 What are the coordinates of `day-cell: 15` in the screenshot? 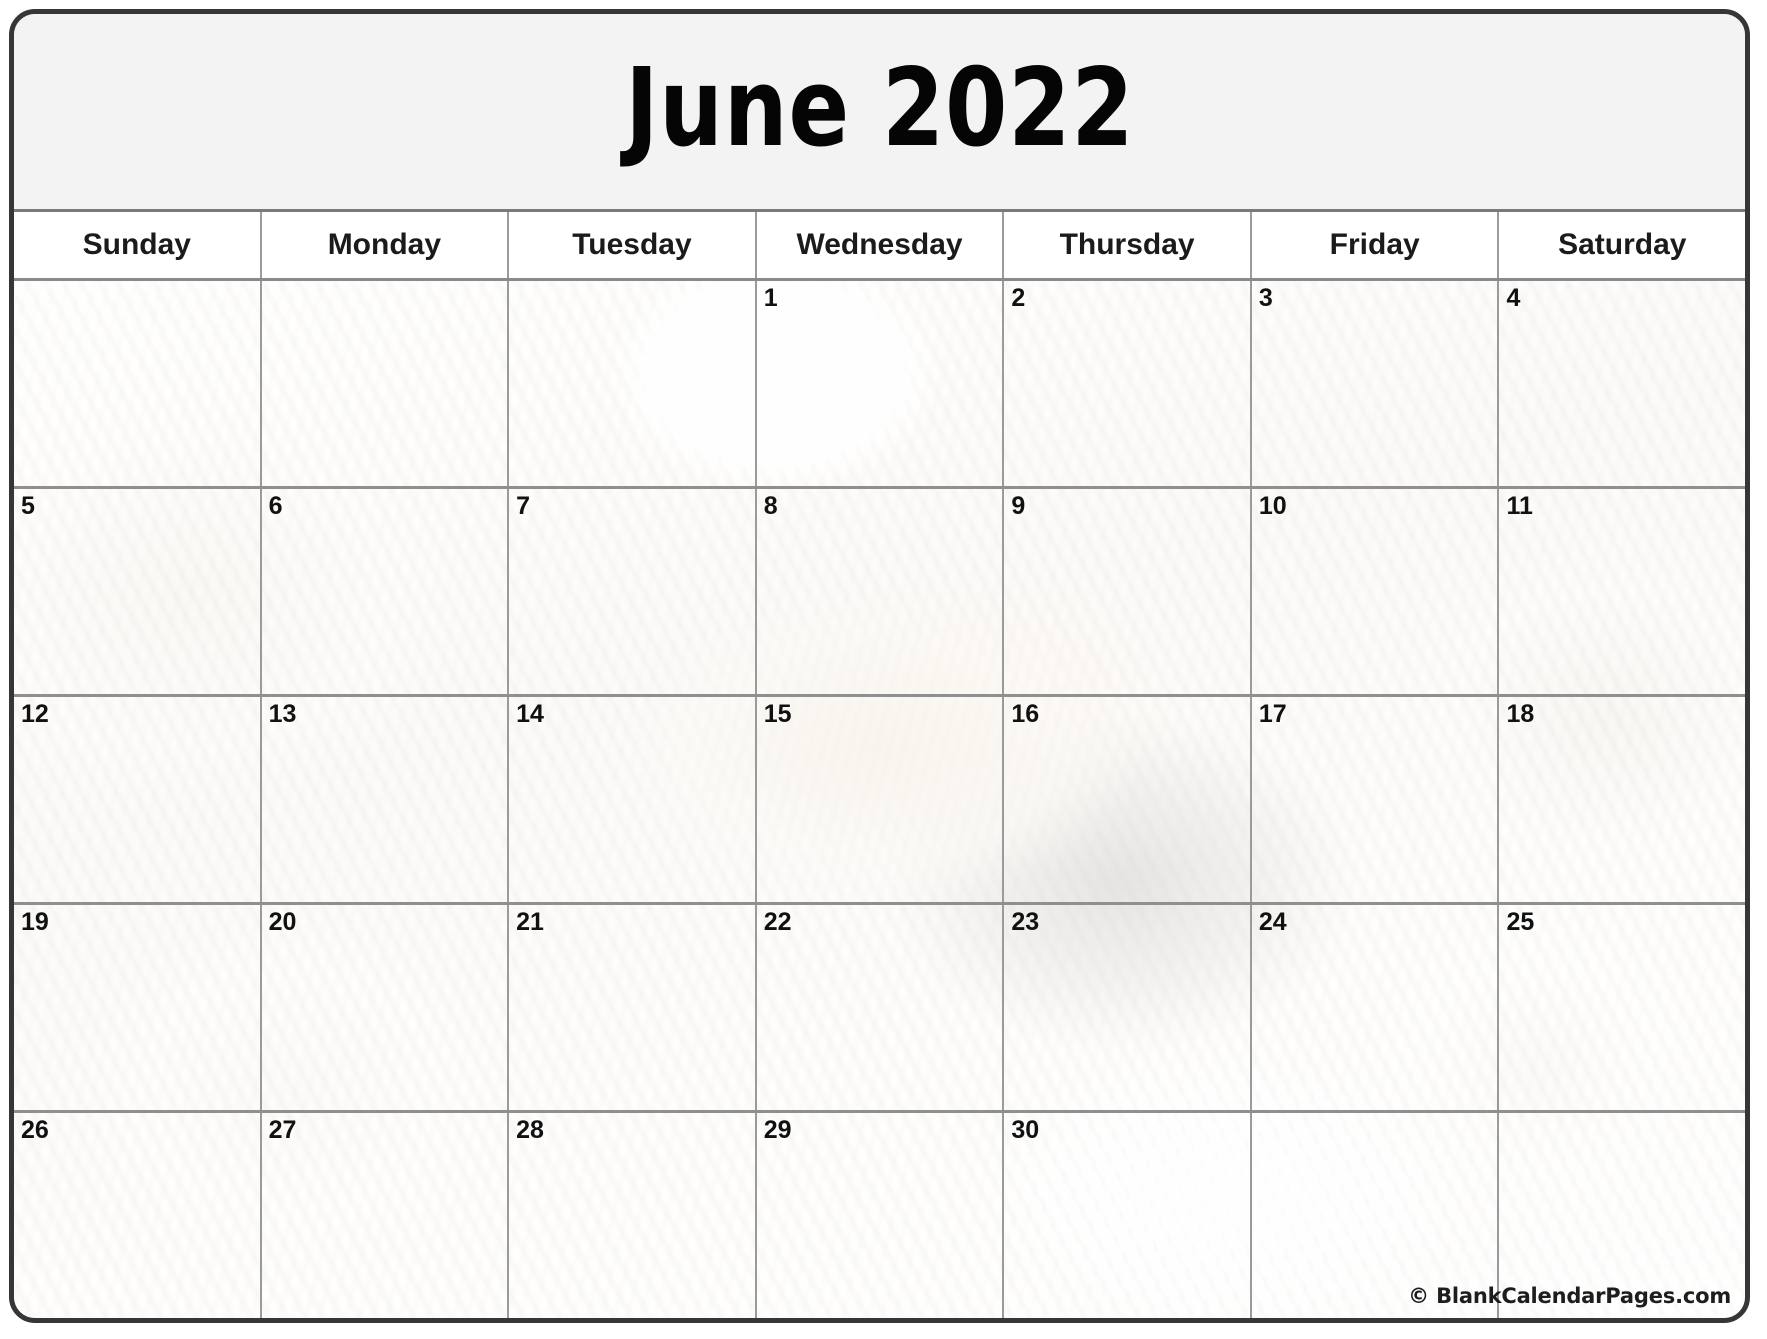 It's located at (881, 799).